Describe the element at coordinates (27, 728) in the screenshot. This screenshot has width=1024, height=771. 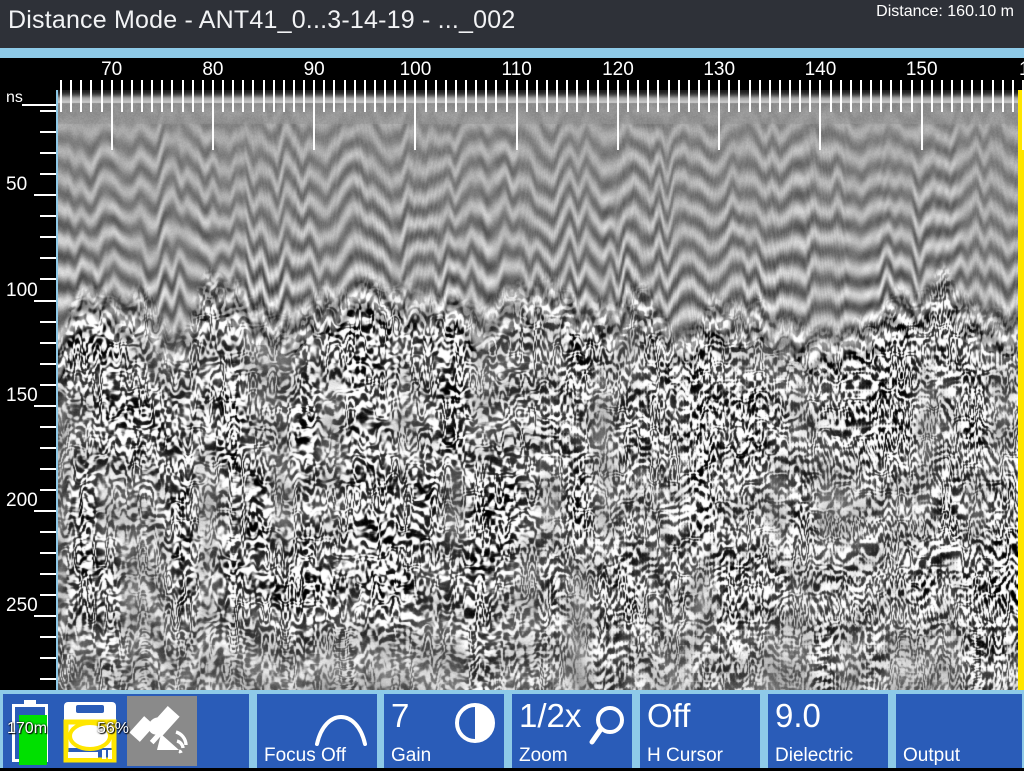
I see `battery-label: 170m` at that location.